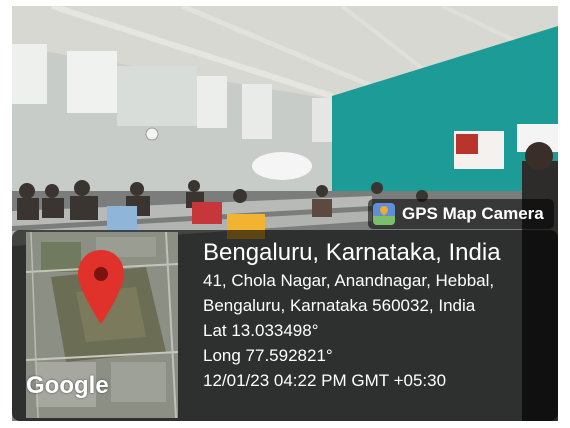 The width and height of the screenshot is (570, 428). I want to click on datetime: 12/01/23 04:22 PM GMT +05:30, so click(325, 380).